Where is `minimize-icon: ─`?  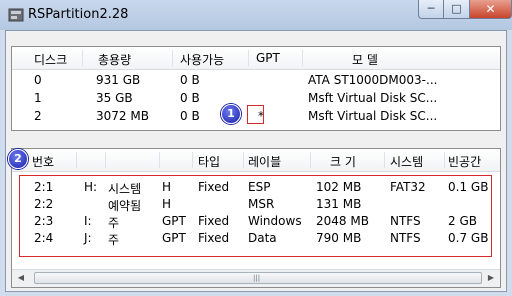 minimize-icon: ─ is located at coordinates (431, 8).